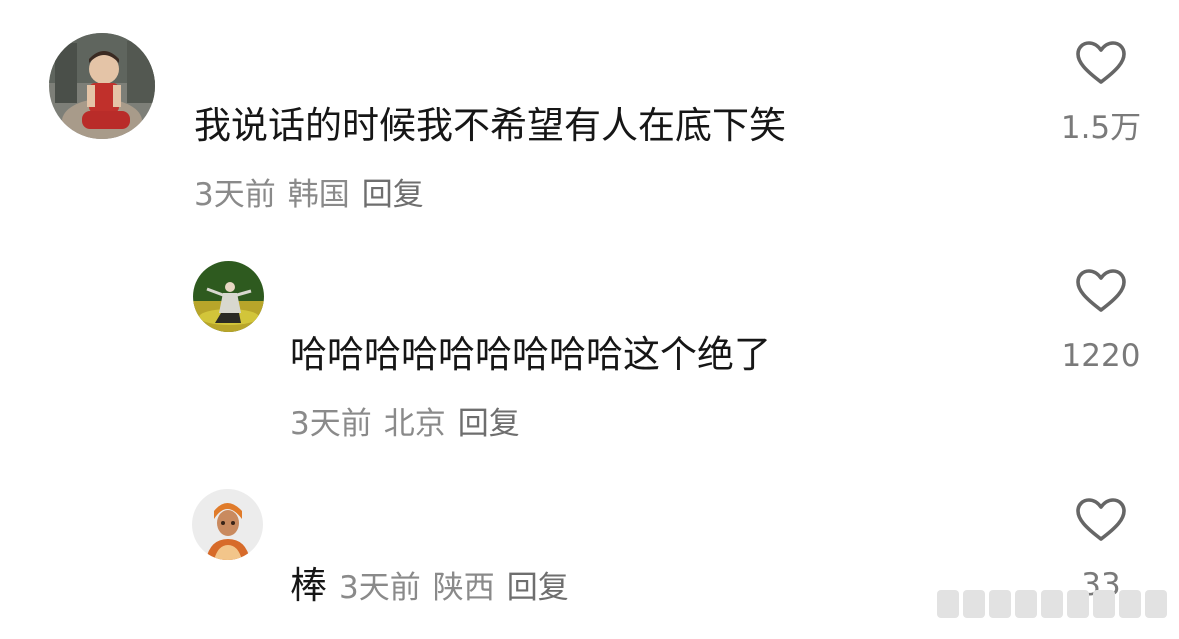 This screenshot has width=1179, height=639. What do you see at coordinates (1101, 128) in the screenshot?
I see `like-count: 1.5万` at bounding box center [1101, 128].